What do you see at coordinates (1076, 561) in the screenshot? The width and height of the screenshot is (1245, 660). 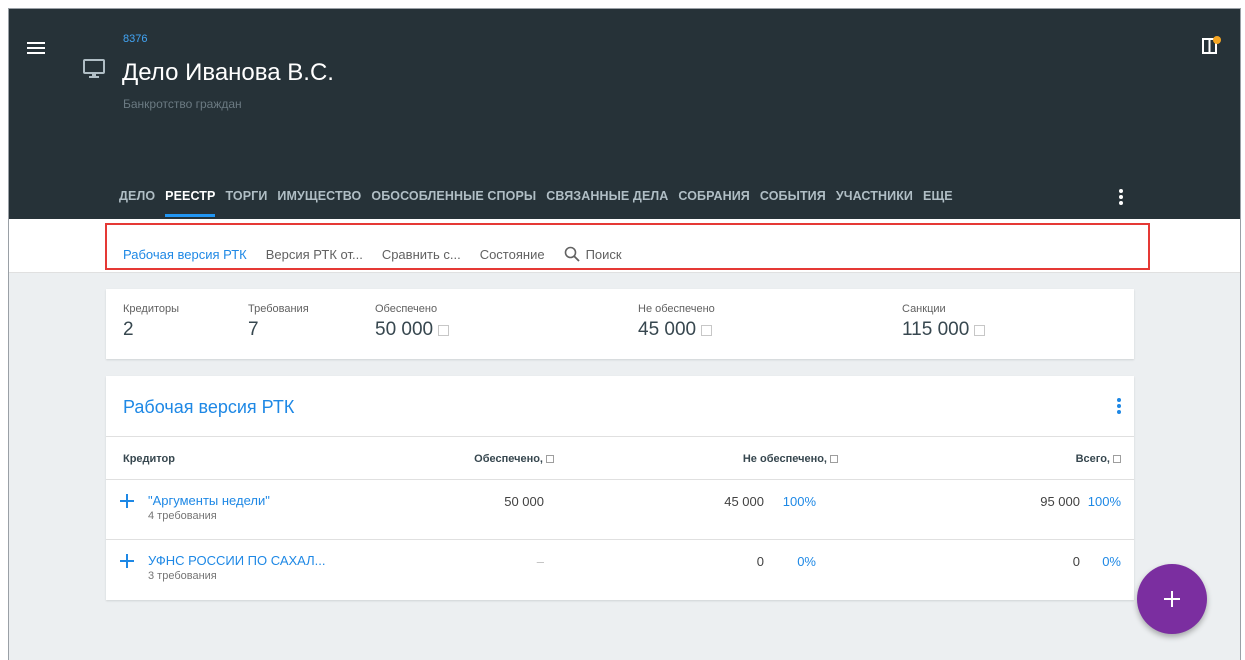 I see `total-amount: 0` at bounding box center [1076, 561].